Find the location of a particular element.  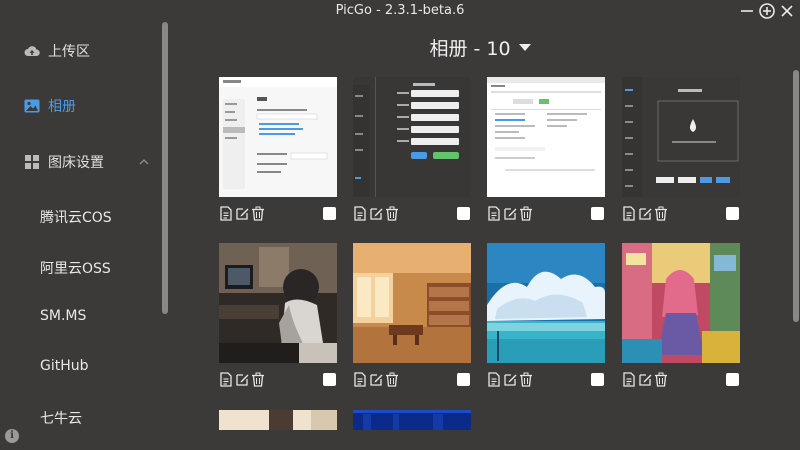

sidebar-item-picbed-settings: 图床设置 is located at coordinates (80, 162).